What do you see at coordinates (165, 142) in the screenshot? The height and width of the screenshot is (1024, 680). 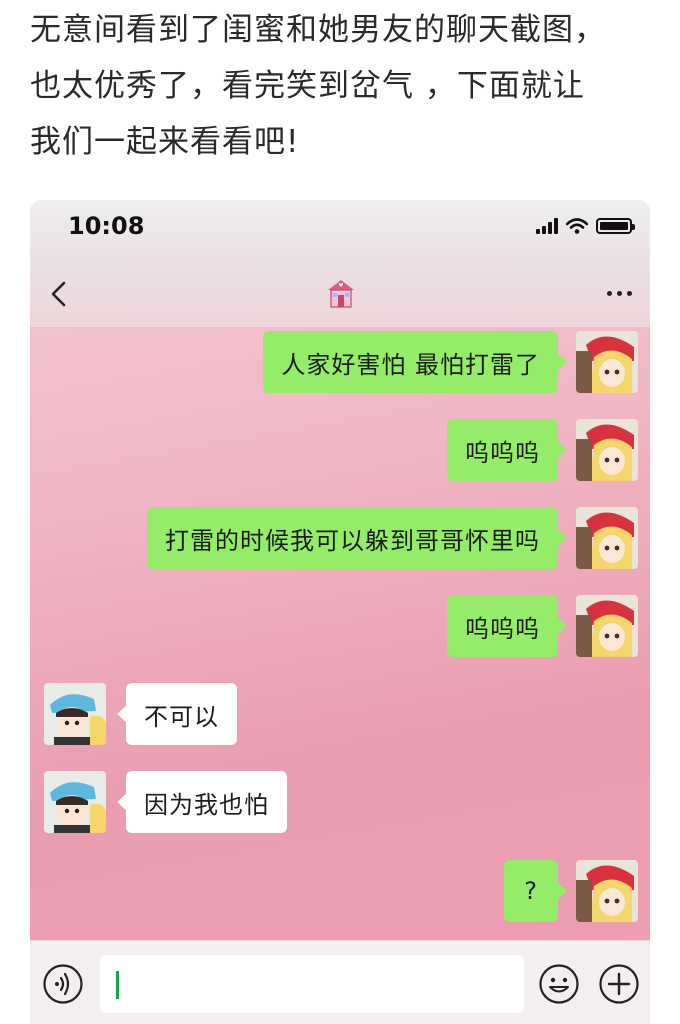 I see `article-line: 我们一起来看看吧!` at bounding box center [165, 142].